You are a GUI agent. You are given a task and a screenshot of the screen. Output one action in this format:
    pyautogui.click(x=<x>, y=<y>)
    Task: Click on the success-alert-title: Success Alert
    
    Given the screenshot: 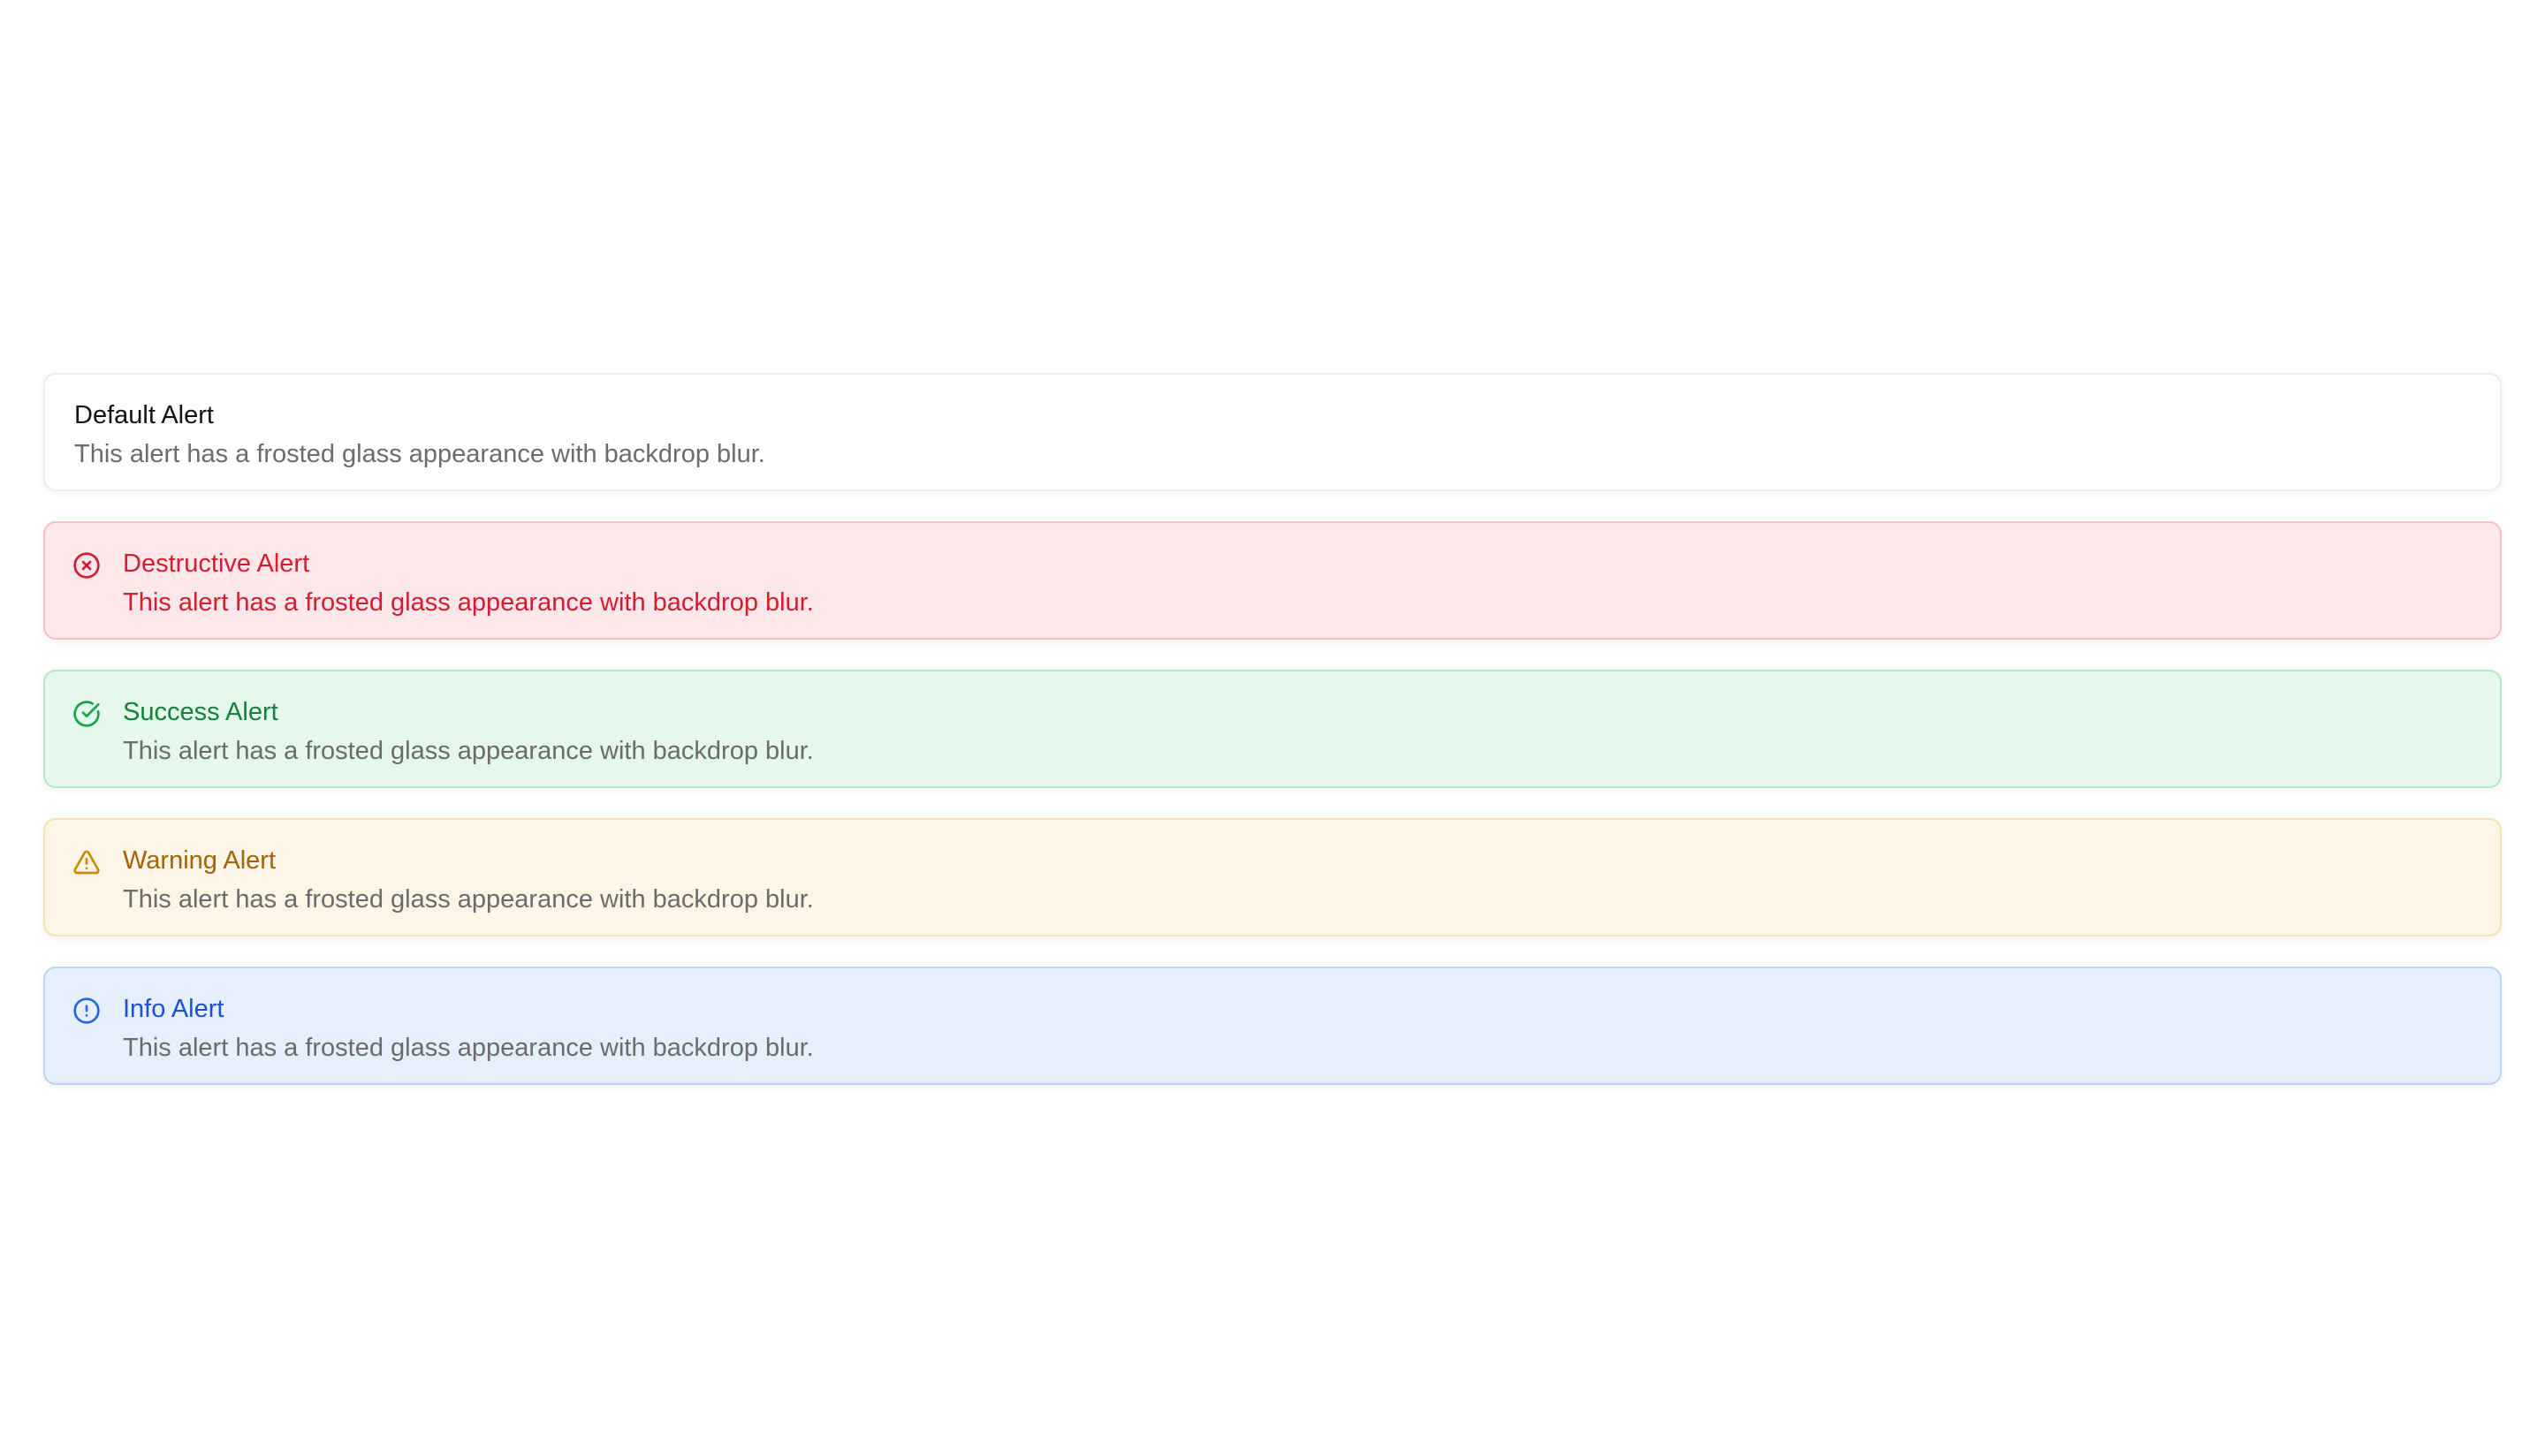 What is the action you would take?
    pyautogui.click(x=200, y=712)
    